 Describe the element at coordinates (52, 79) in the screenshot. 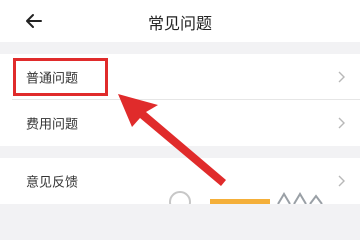

I see `faq-item-label: 普通问题` at that location.